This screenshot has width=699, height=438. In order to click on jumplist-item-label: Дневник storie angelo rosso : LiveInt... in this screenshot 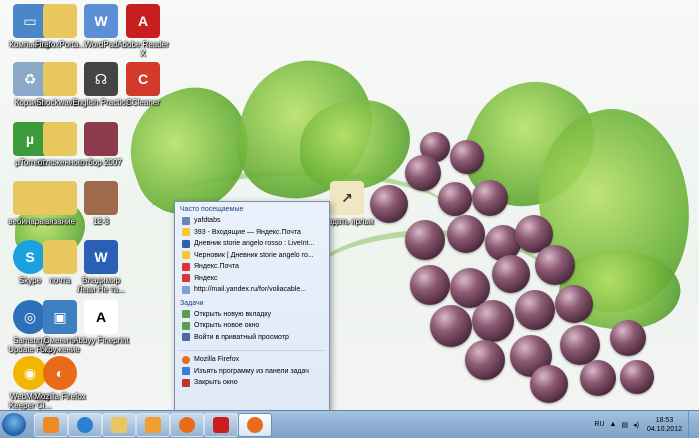, I will do `click(254, 244)`.